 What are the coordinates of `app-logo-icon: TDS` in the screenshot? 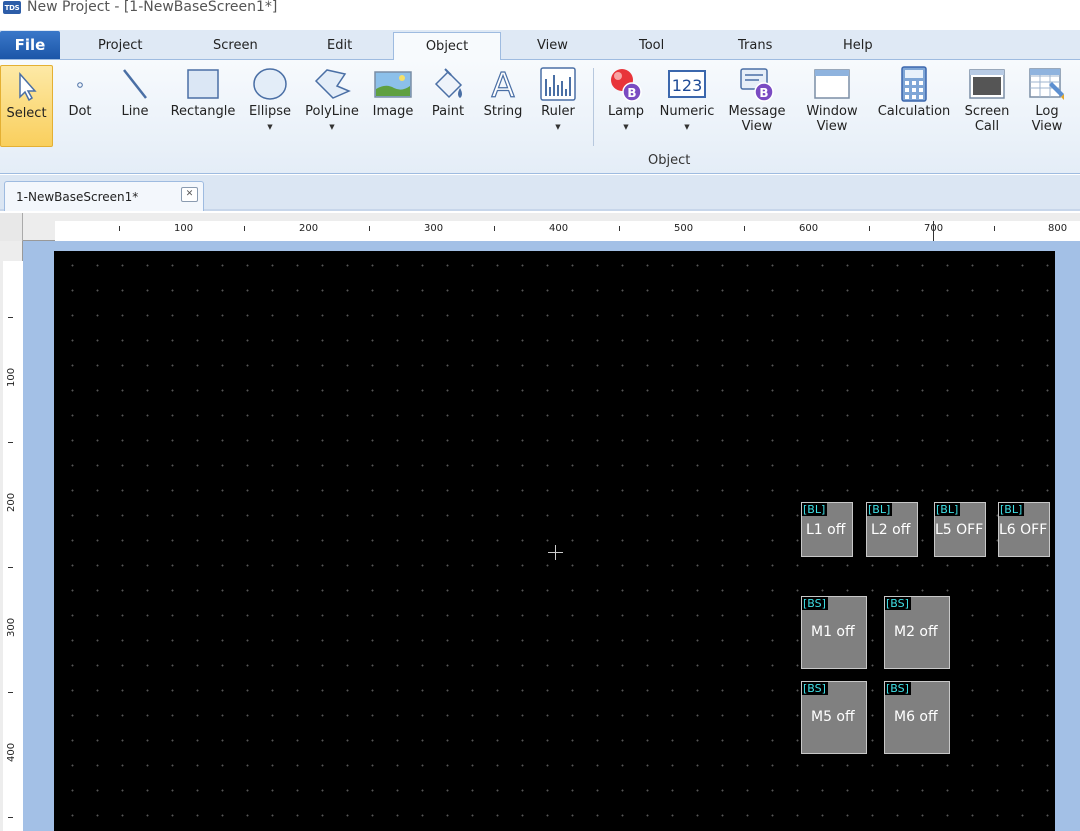 It's located at (12, 7).